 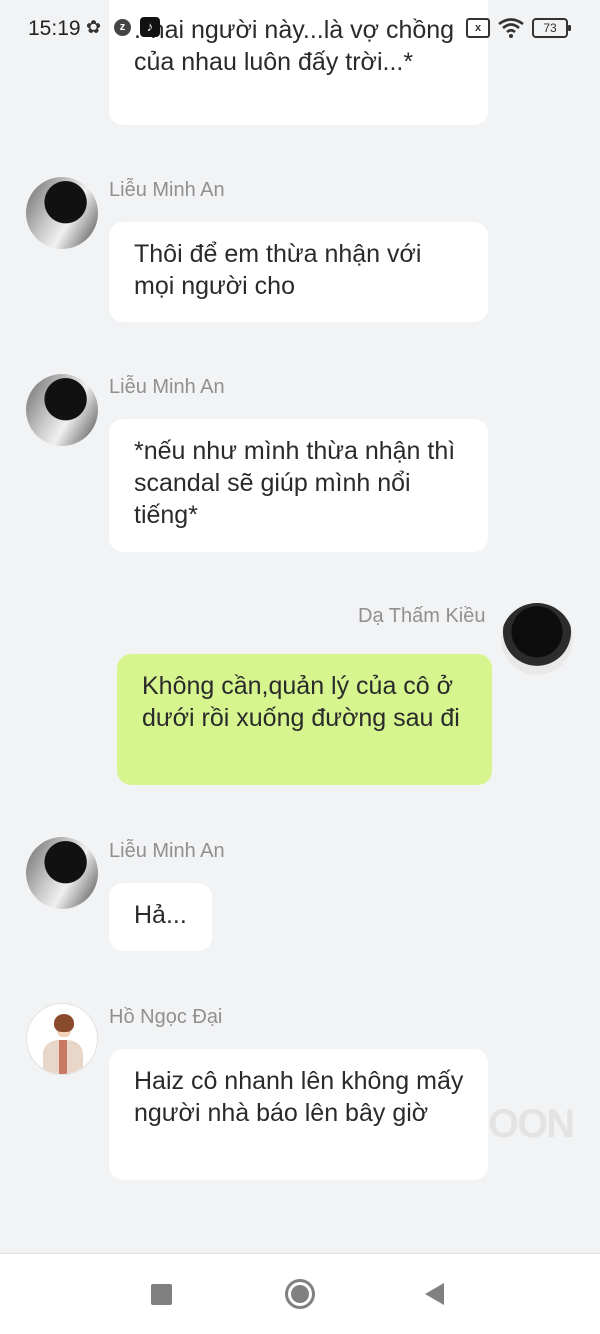 I want to click on status-bar: 15:19 ✿ z ♪ x 73, so click(x=300, y=29).